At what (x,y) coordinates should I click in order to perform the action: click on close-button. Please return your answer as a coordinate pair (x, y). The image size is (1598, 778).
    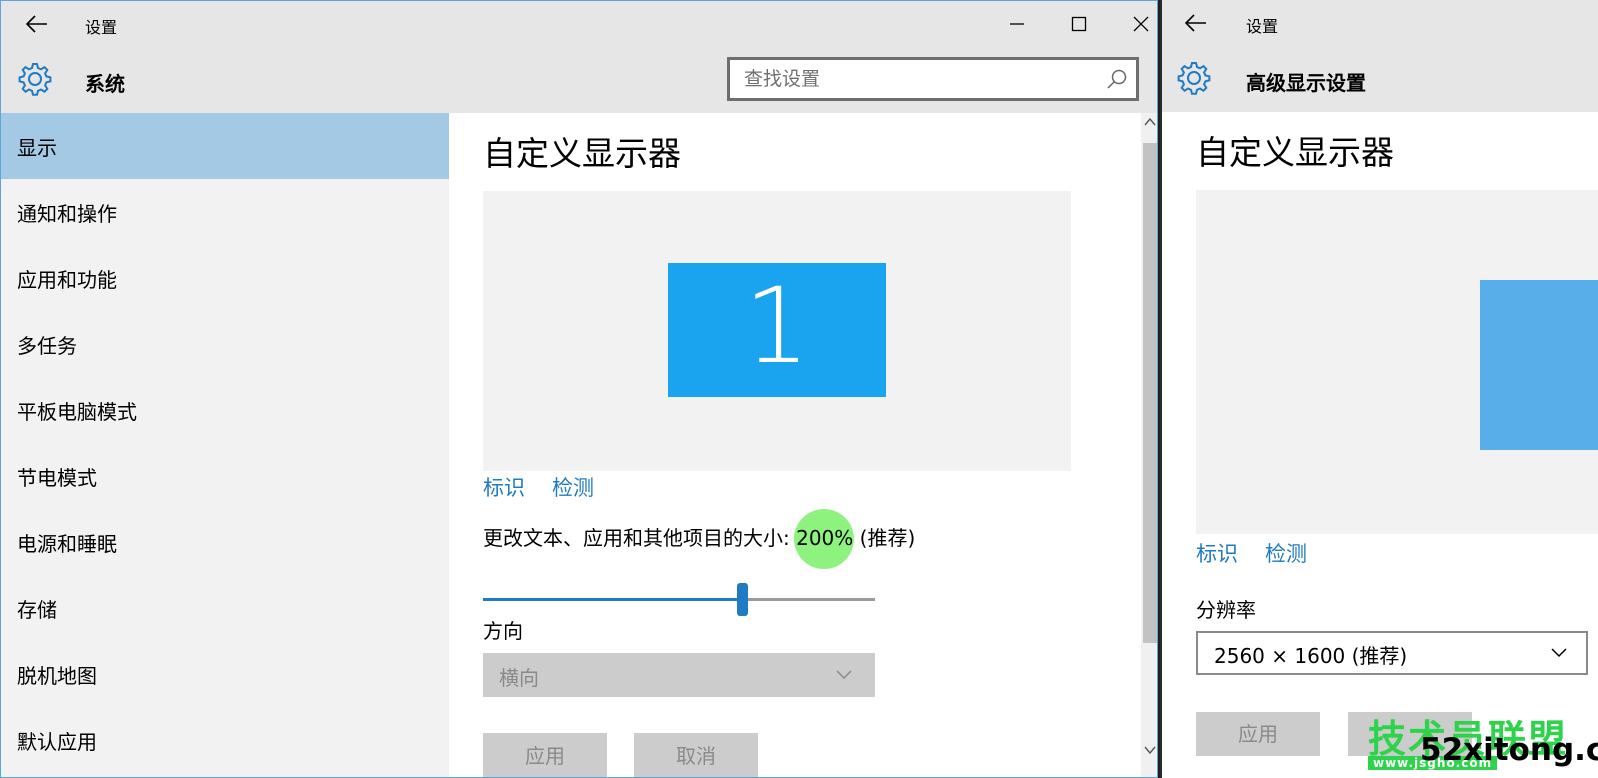
    Looking at the image, I should click on (1134, 24).